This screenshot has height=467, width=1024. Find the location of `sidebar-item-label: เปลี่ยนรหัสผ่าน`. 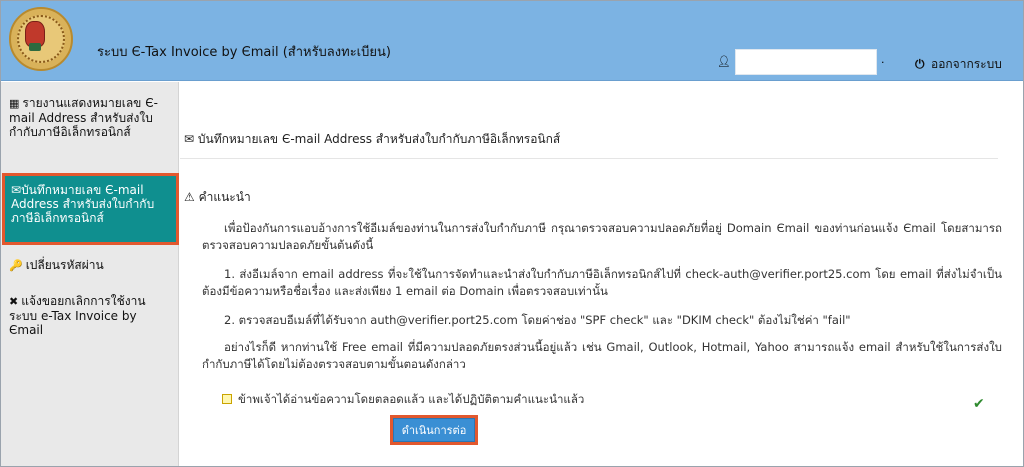

sidebar-item-label: เปลี่ยนรหัสผ่าน is located at coordinates (64, 265).